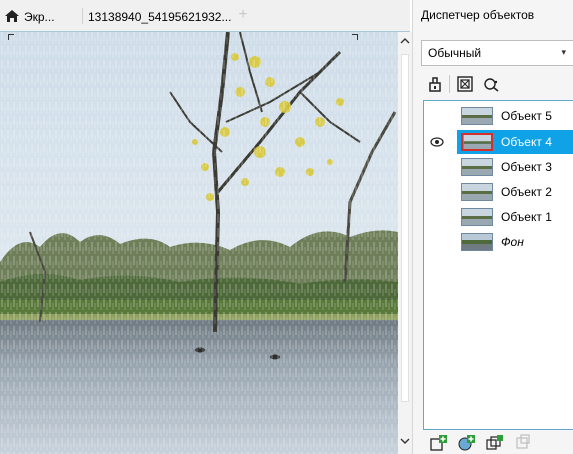 The image size is (573, 454). I want to click on home-icon, so click(12, 16).